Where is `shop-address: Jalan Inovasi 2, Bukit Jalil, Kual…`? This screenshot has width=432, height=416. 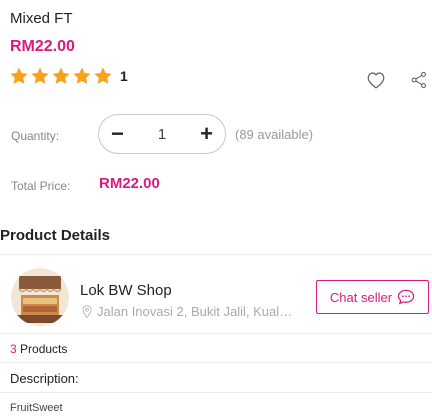 shop-address: Jalan Inovasi 2, Bukit Jalil, Kual… is located at coordinates (197, 311).